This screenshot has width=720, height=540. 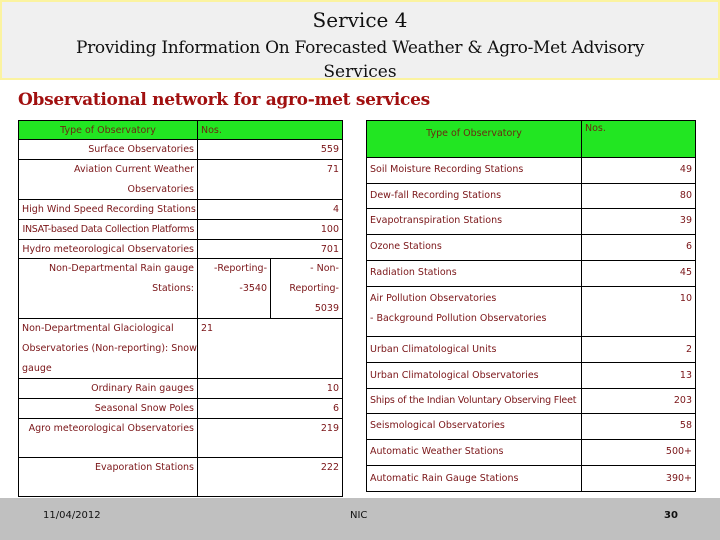 I want to click on table-row-type: Urban Climatological Units, so click(x=474, y=349).